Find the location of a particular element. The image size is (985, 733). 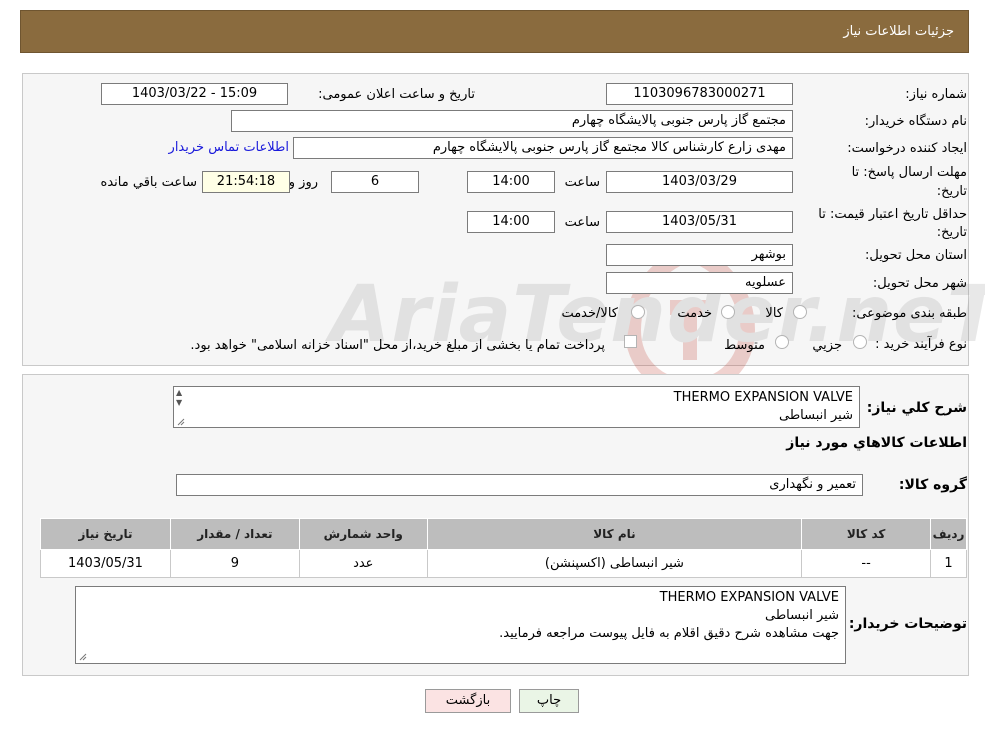

cell-unit: عدد is located at coordinates (363, 563).